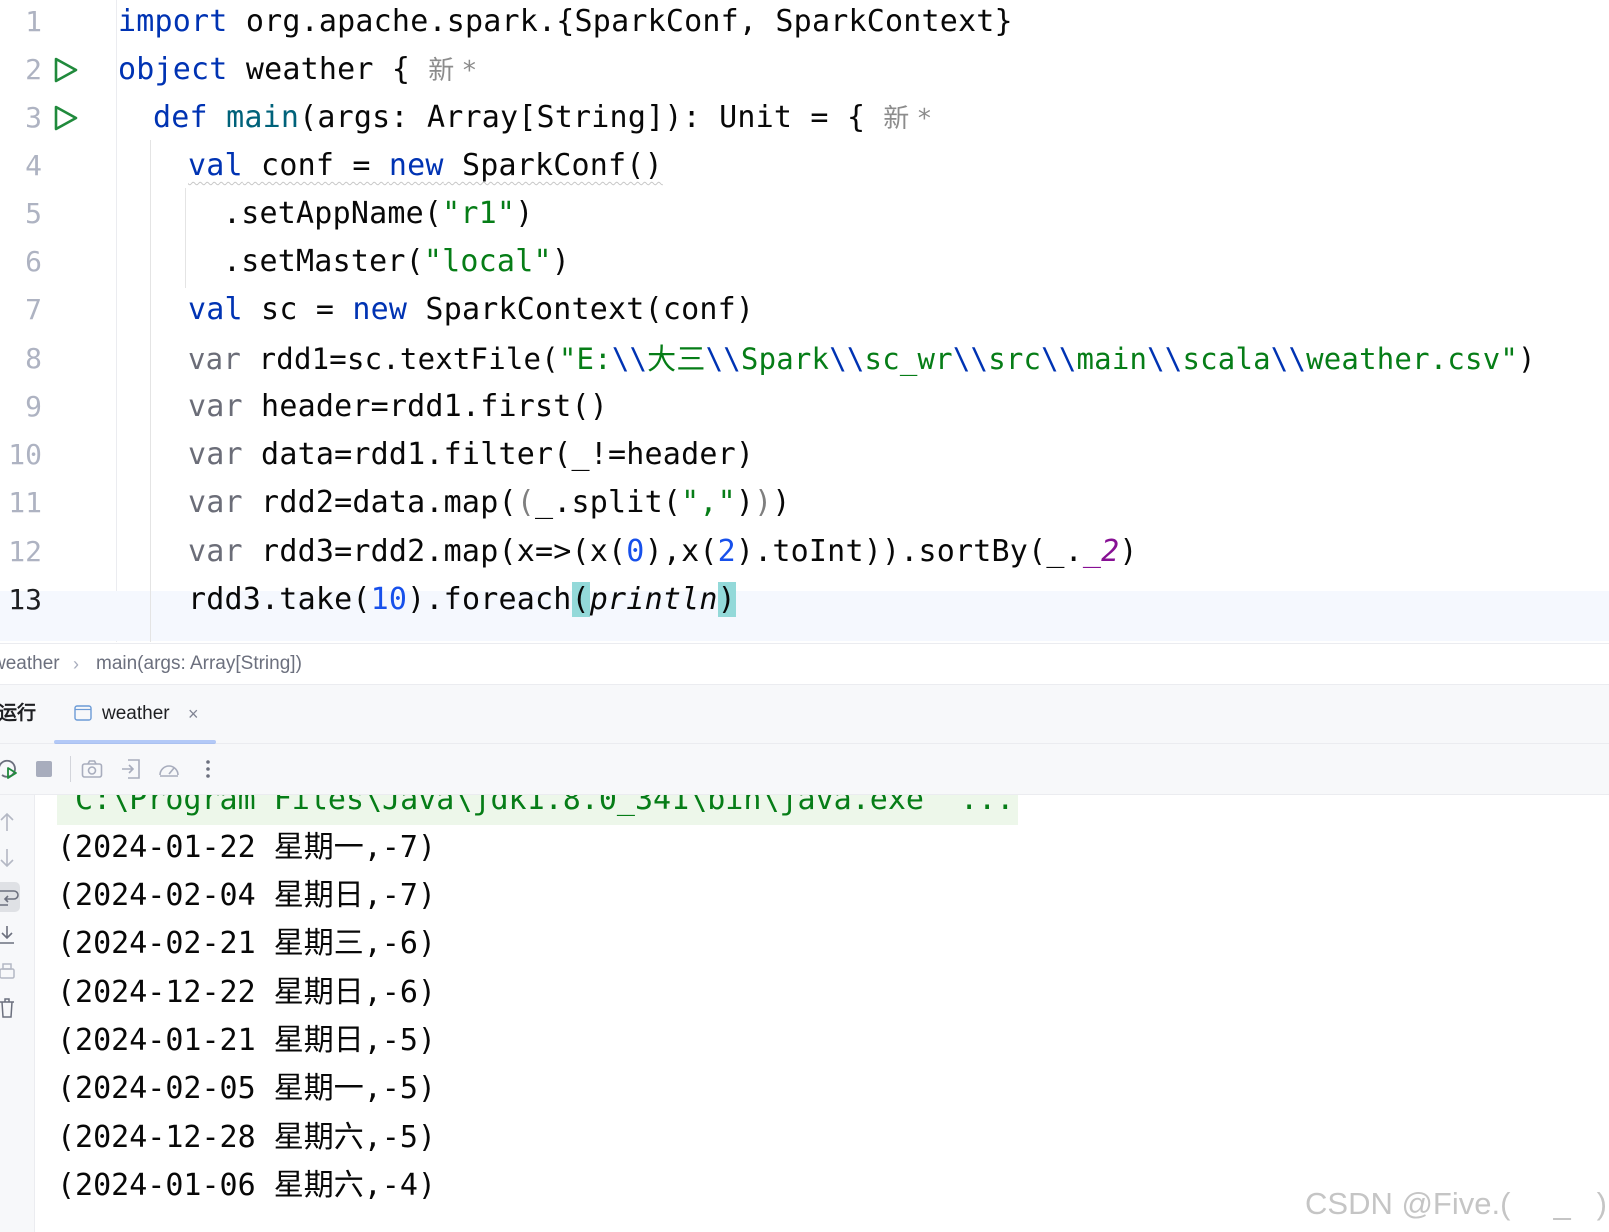 The image size is (1609, 1232). I want to click on toolbar-separator, so click(70, 769).